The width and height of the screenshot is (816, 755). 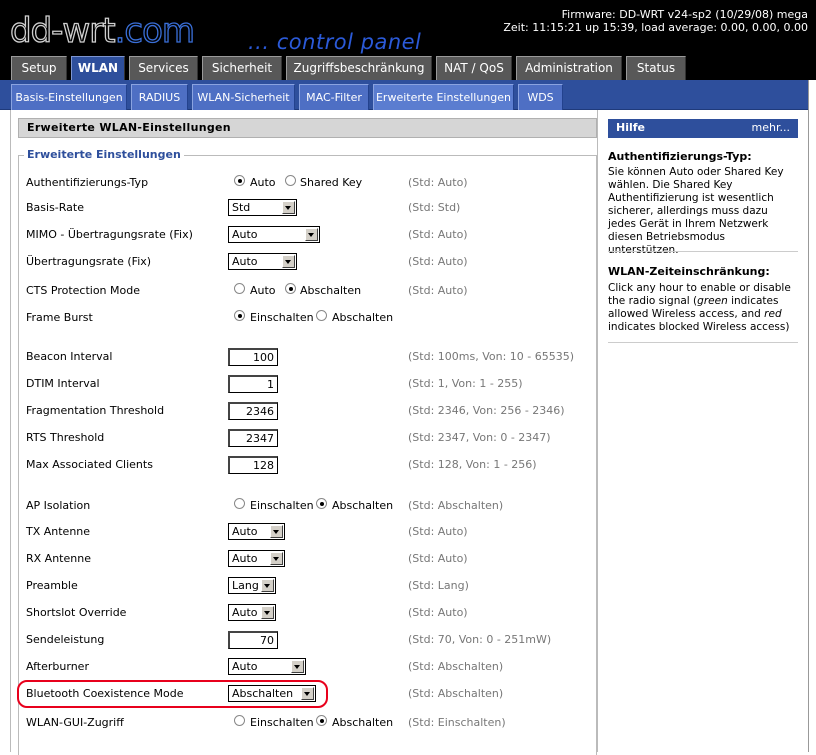 I want to click on txpower-label: Sendeleistung, so click(x=65, y=639).